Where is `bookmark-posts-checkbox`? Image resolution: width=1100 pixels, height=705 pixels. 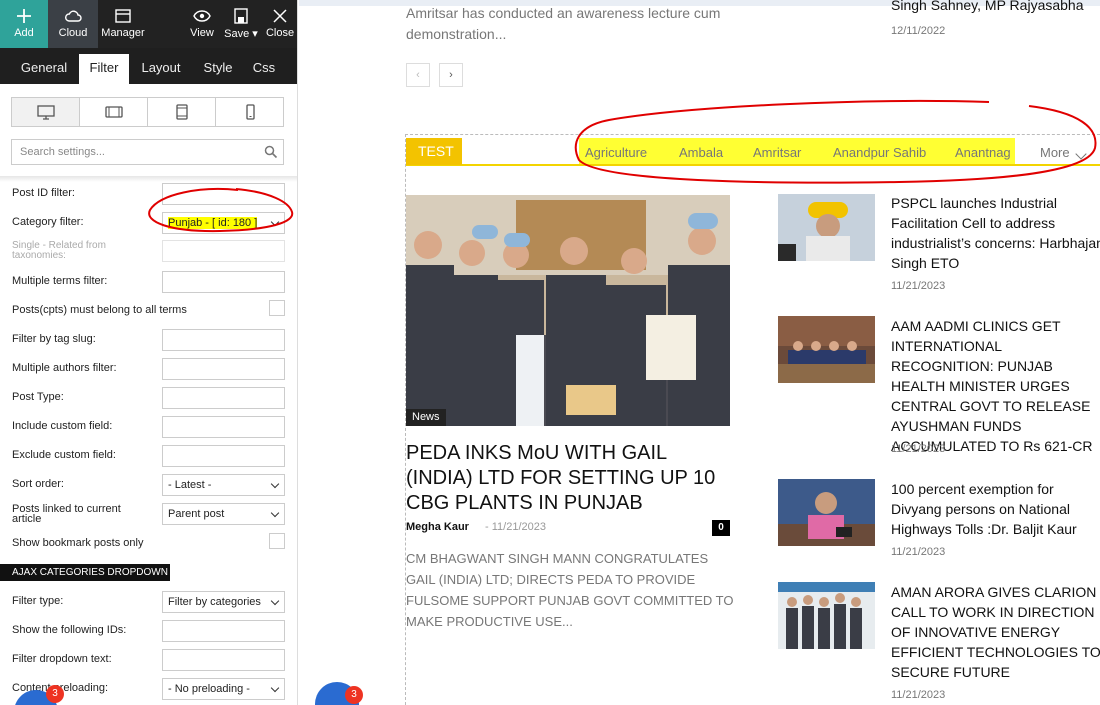 bookmark-posts-checkbox is located at coordinates (277, 541).